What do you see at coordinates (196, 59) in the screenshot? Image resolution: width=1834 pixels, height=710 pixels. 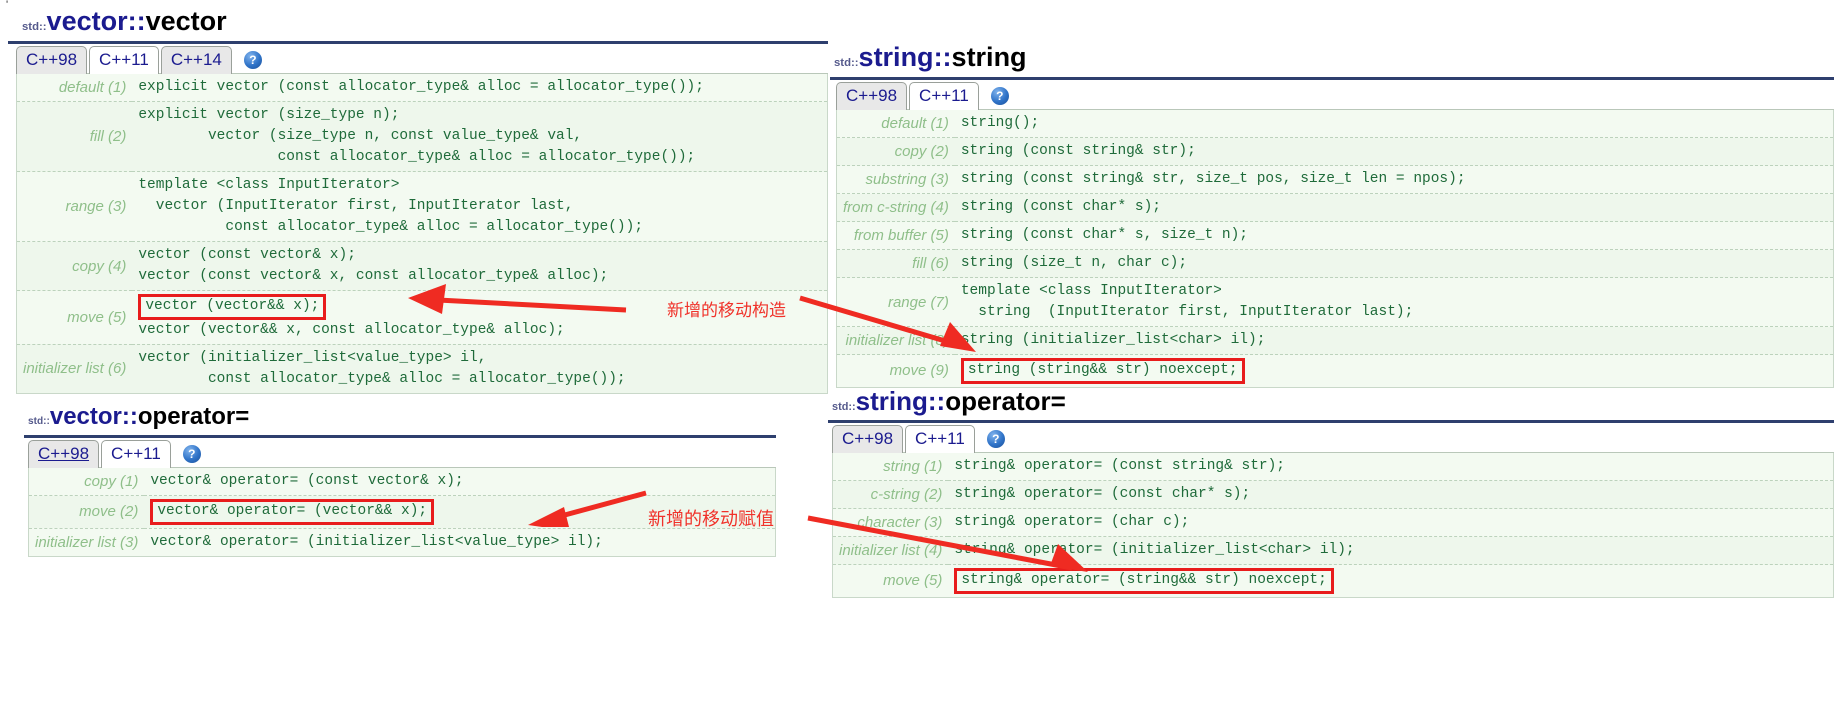 I see `tab-cpp14: C++14` at bounding box center [196, 59].